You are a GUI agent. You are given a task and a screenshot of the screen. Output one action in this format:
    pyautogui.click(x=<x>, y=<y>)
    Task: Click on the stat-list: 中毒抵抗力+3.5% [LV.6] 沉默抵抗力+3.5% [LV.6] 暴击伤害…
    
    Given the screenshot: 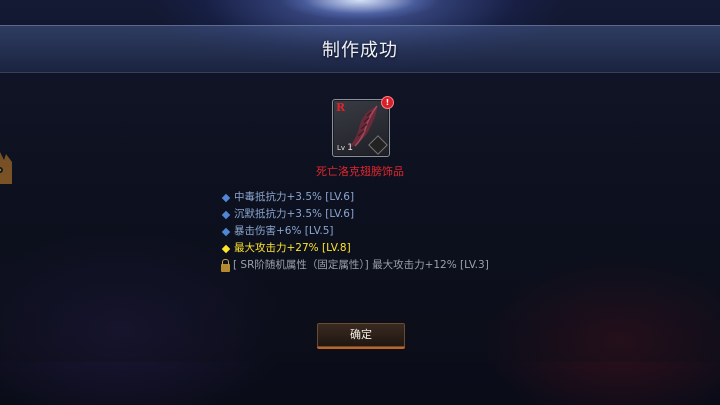 What is the action you would take?
    pyautogui.click(x=355, y=231)
    